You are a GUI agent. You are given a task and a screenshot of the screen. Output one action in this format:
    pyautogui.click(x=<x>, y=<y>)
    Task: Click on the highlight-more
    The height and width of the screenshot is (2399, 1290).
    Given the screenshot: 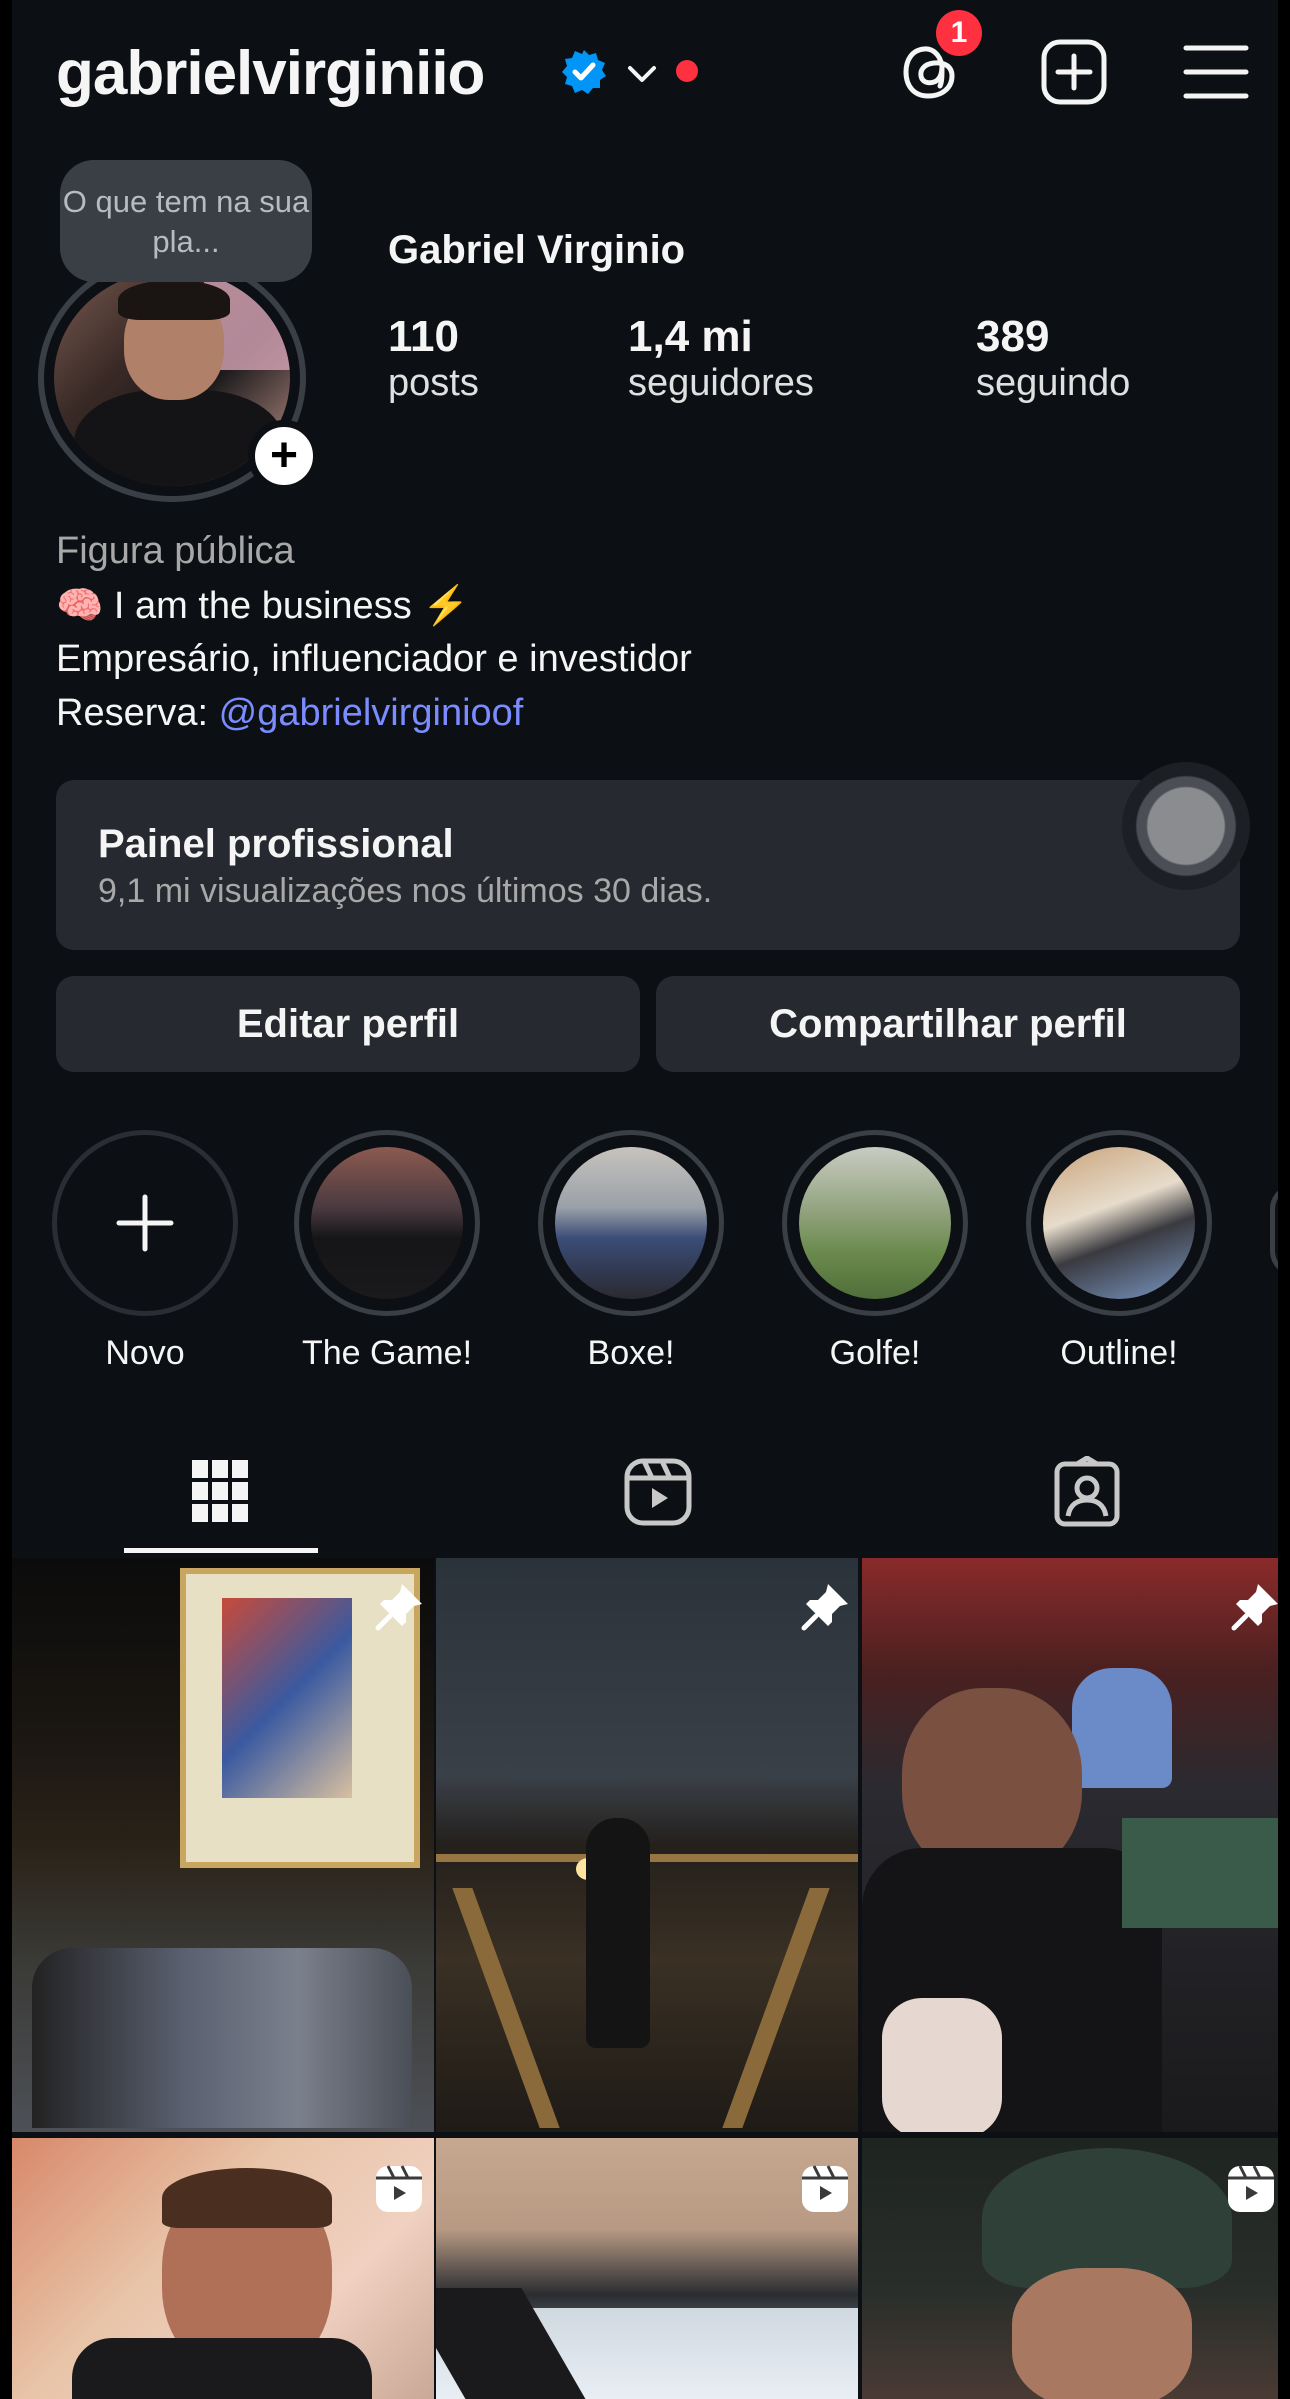 What is the action you would take?
    pyautogui.click(x=1274, y=1230)
    